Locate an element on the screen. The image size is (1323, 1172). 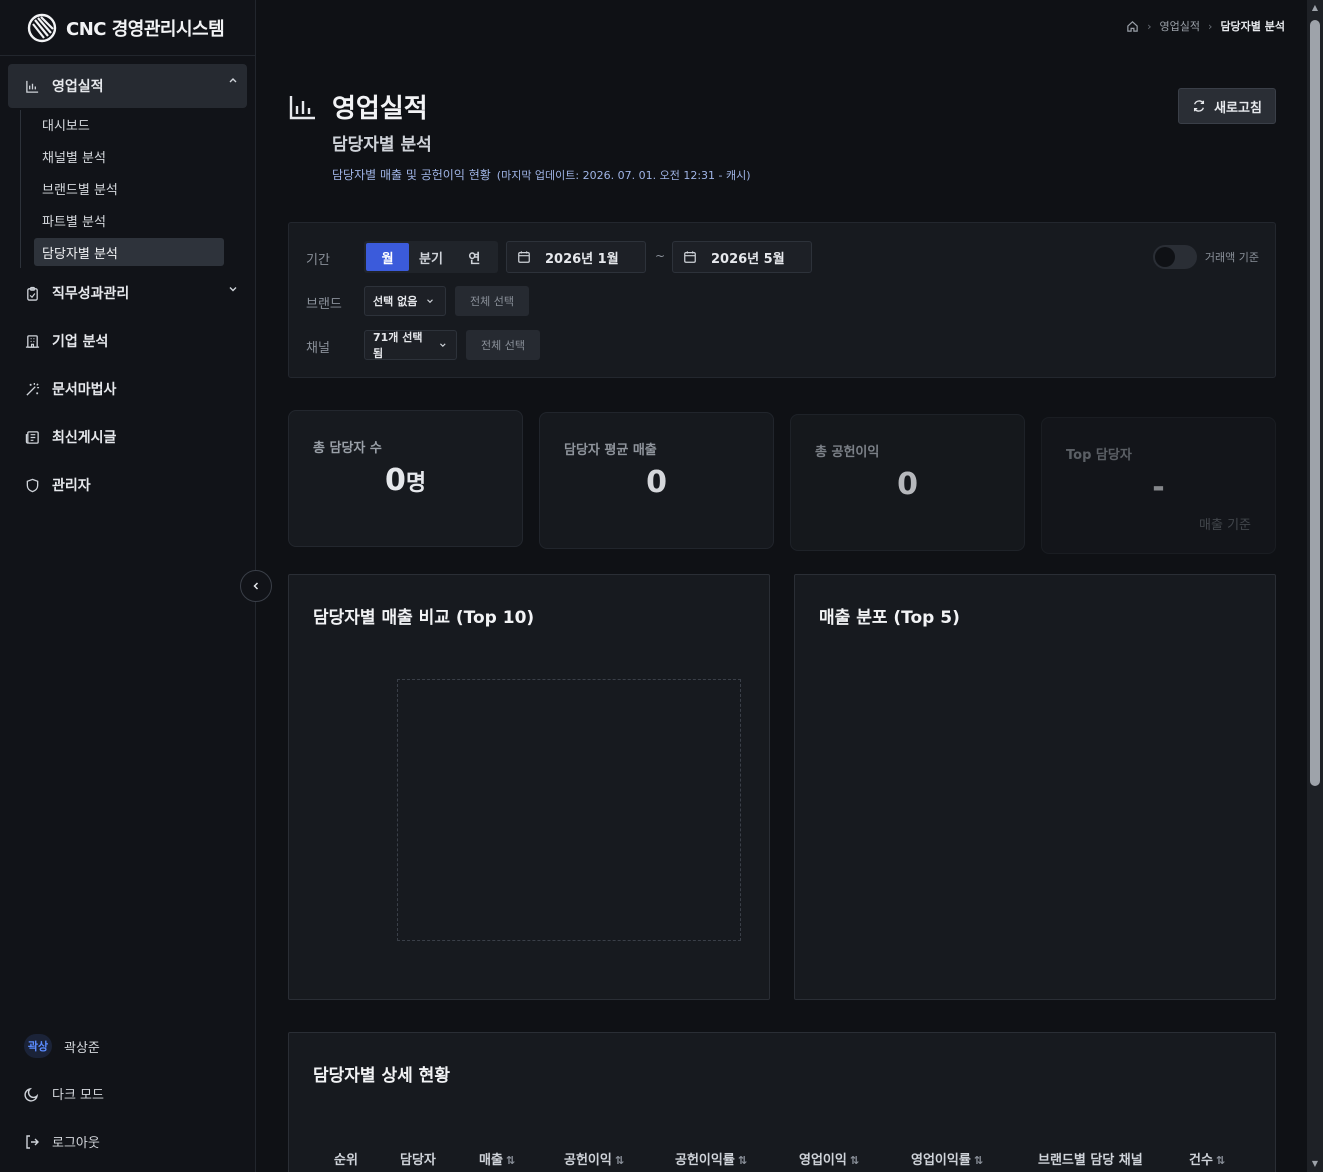
column-header-operating-margin: 영업이익률 ⇅ is located at coordinates (947, 1158).